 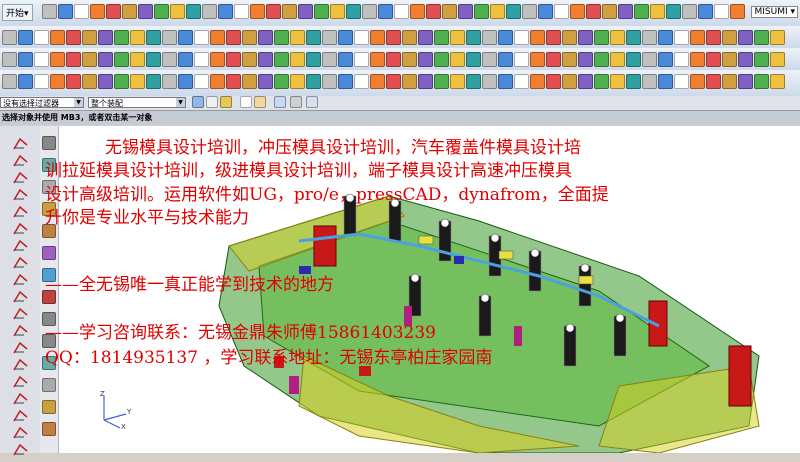 What do you see at coordinates (42, 102) in the screenshot?
I see `type-filter-dropdown: 没有选择过滤器 ▼` at bounding box center [42, 102].